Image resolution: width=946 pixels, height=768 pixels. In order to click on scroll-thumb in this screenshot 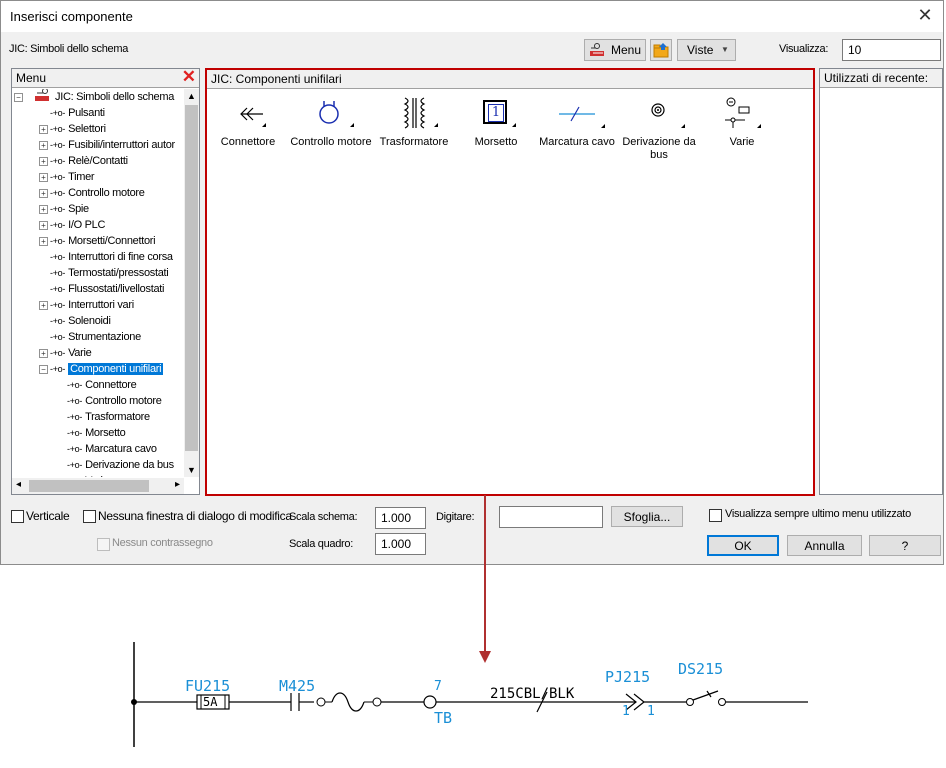, I will do `click(191, 278)`.